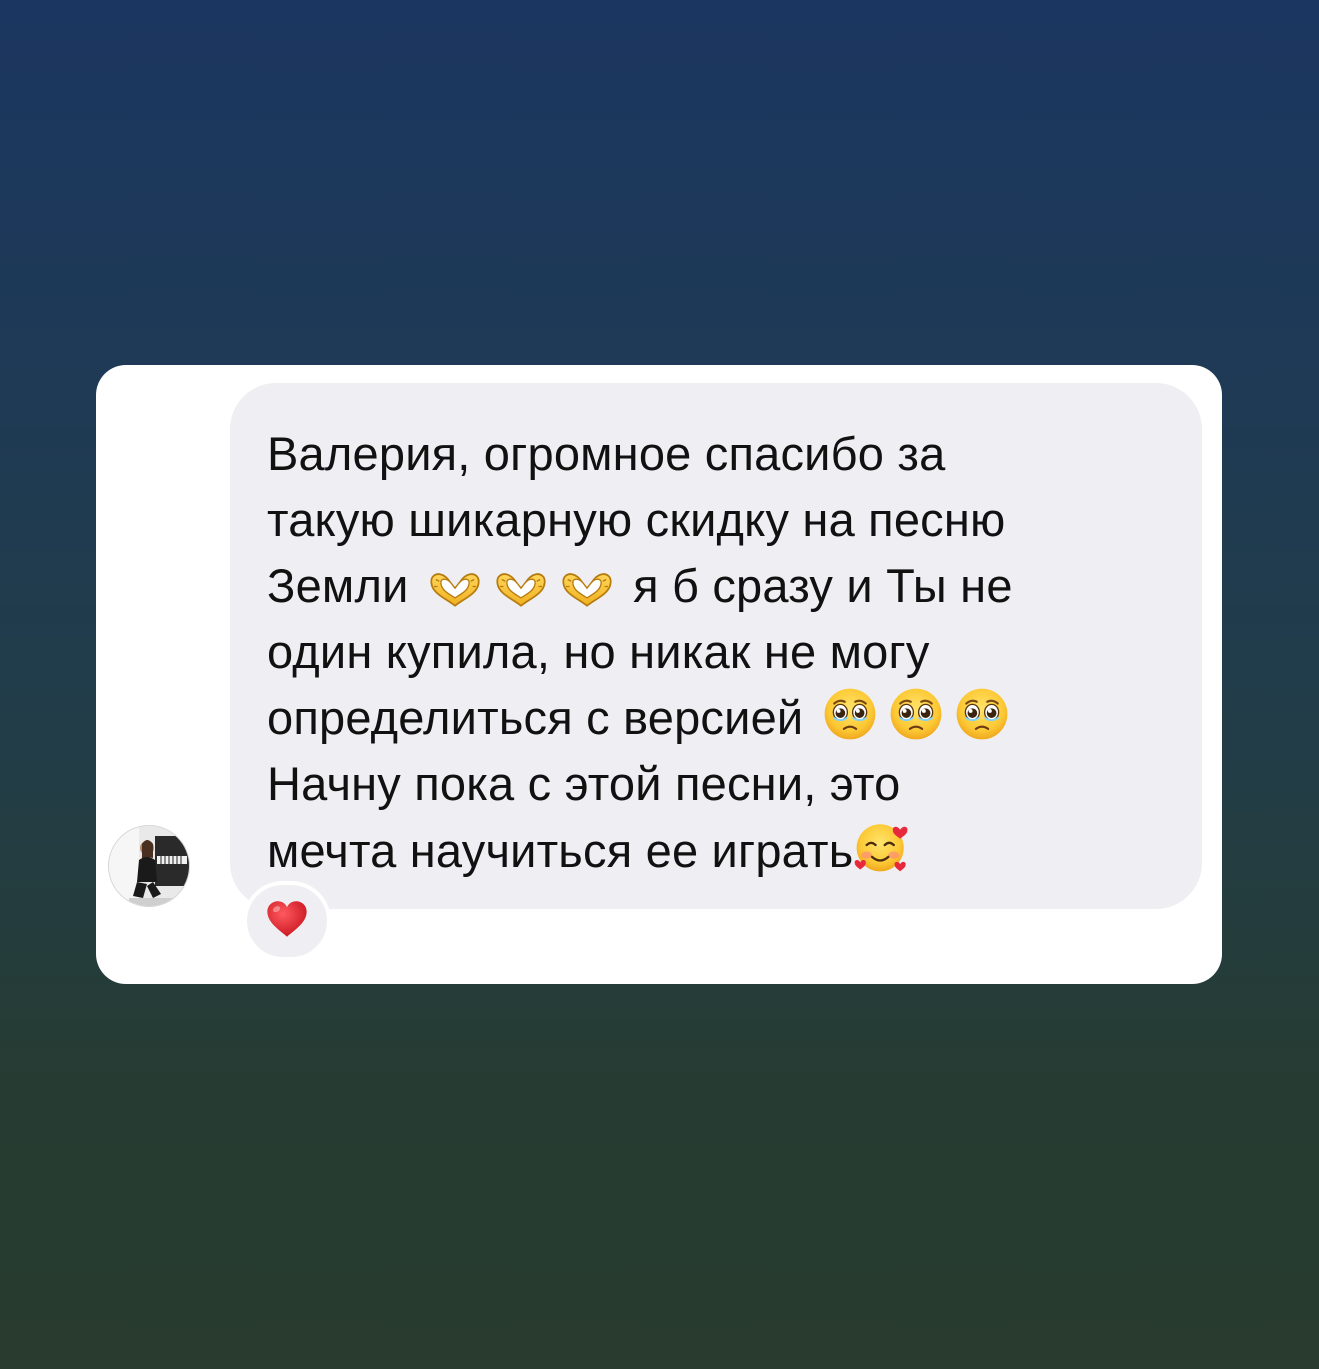  What do you see at coordinates (535, 717) in the screenshot?
I see `message-text: определиться с версией` at bounding box center [535, 717].